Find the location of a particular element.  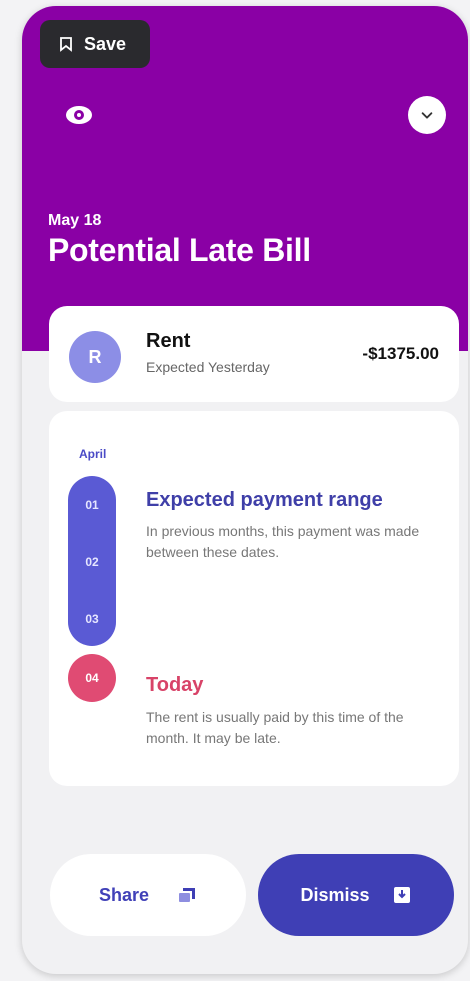

range-title: Expected payment range is located at coordinates (264, 500).